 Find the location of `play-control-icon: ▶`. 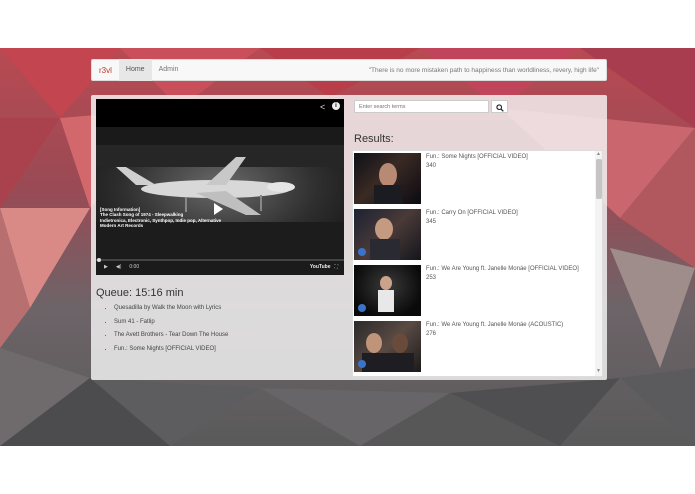

play-control-icon: ▶ is located at coordinates (106, 267).